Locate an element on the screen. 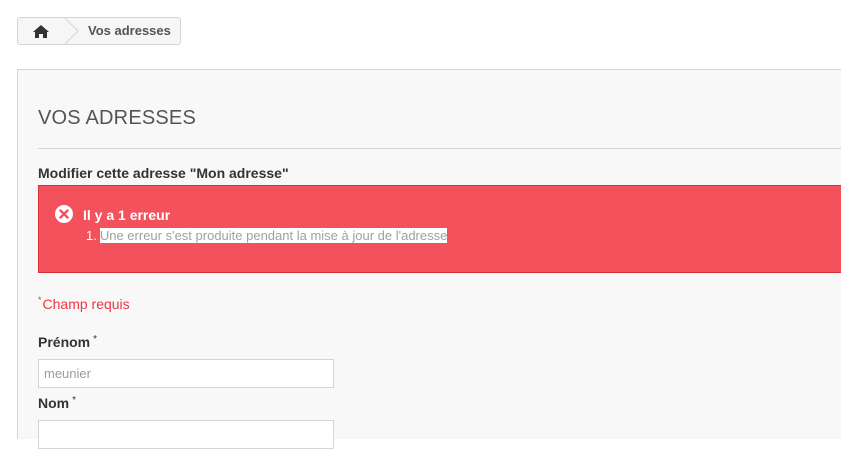 This screenshot has height=449, width=841. breadcrumb-home-link is located at coordinates (41, 31).